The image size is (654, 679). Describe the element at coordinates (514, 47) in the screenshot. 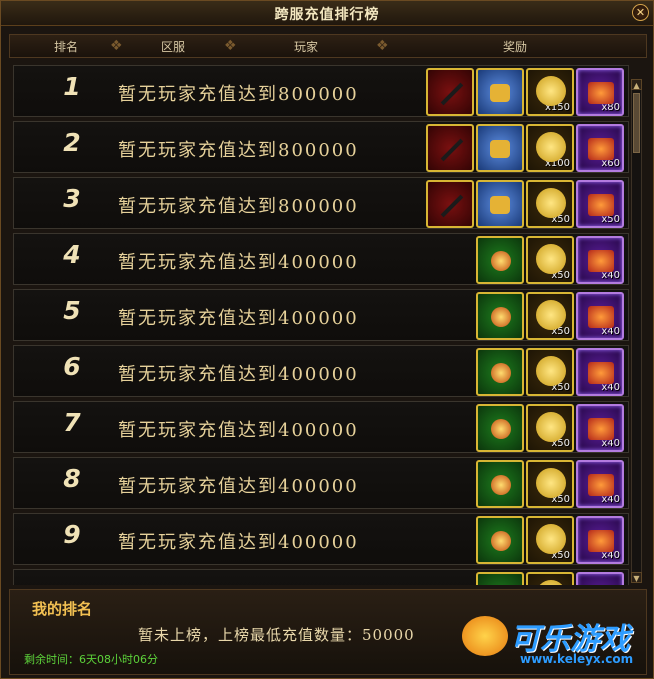

I see `header-reward: 奖励` at that location.